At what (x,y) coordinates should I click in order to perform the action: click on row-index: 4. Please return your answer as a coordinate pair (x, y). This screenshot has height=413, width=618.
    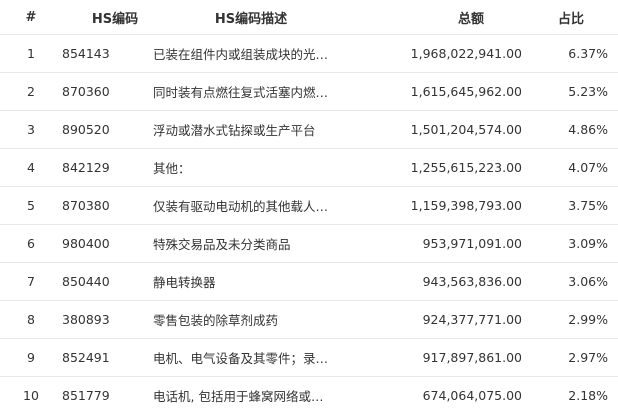
    Looking at the image, I should click on (31, 167).